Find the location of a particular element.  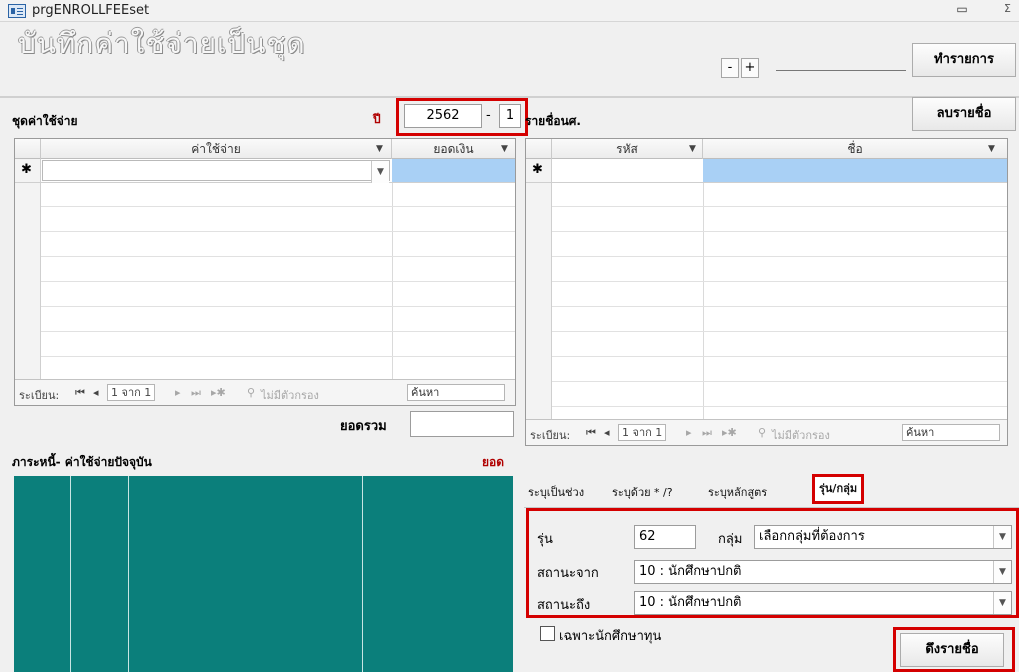

scholarship-only-label: เฉพาะนักศึกษาทุน is located at coordinates (610, 636).